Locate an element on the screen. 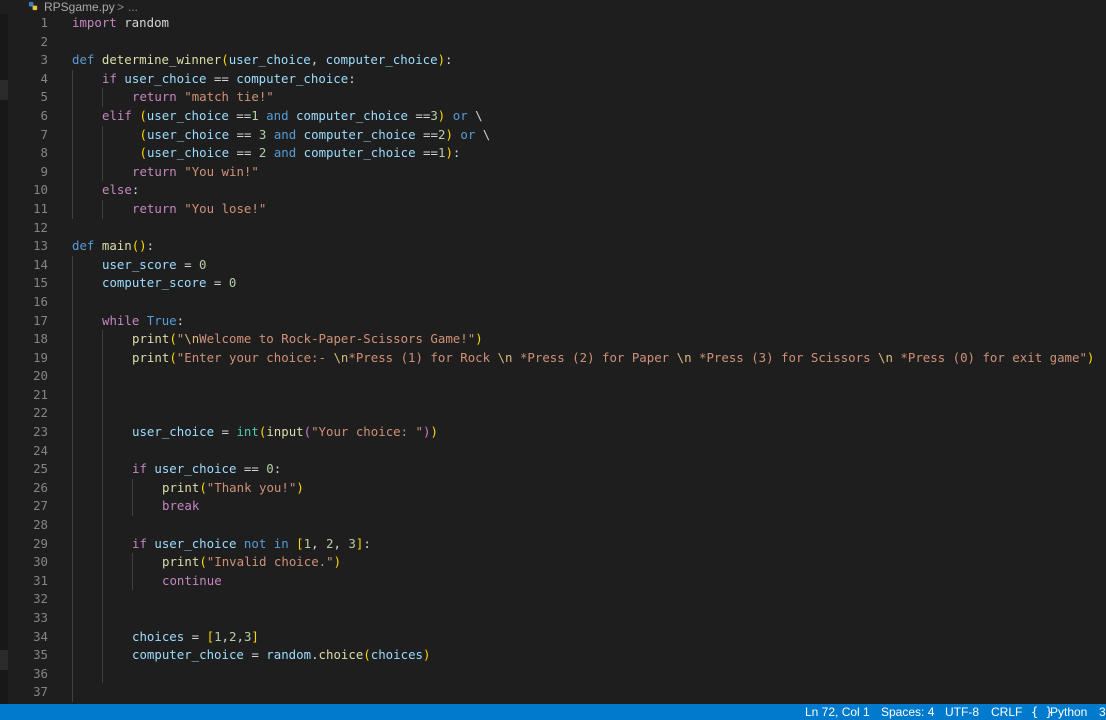  code-line: 16 is located at coordinates (553, 302).